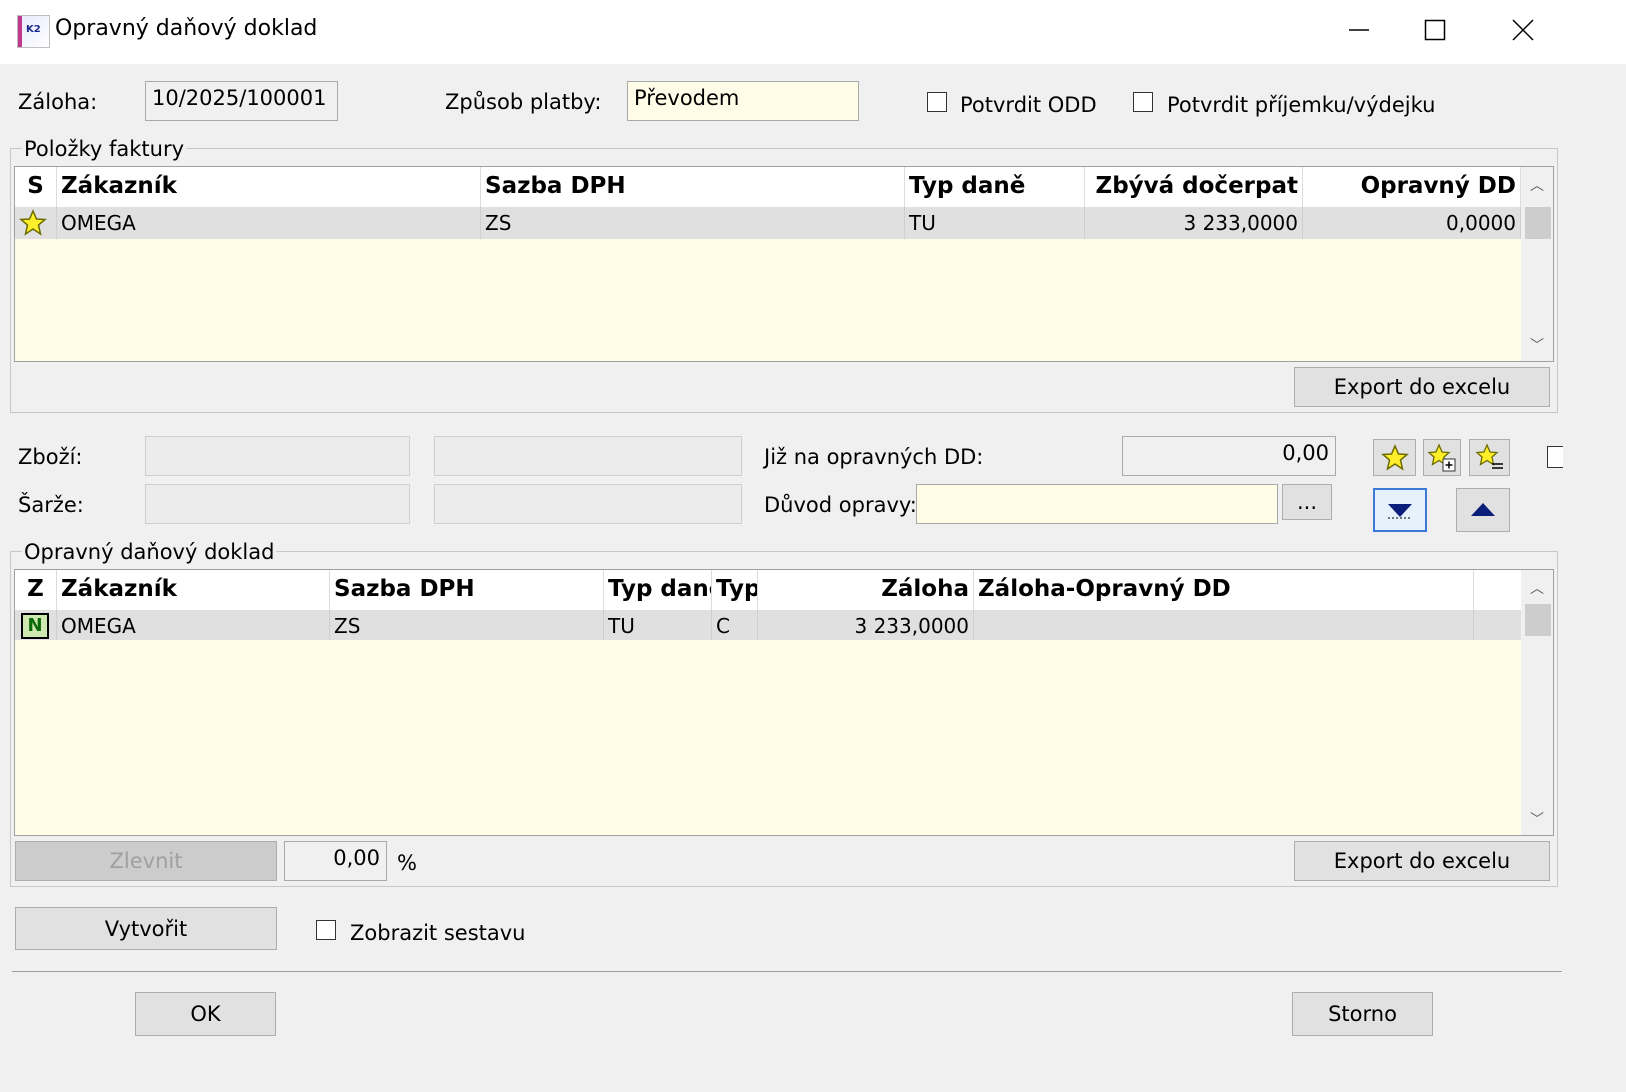 The image size is (1626, 1092). I want to click on zbozi-name-field, so click(588, 456).